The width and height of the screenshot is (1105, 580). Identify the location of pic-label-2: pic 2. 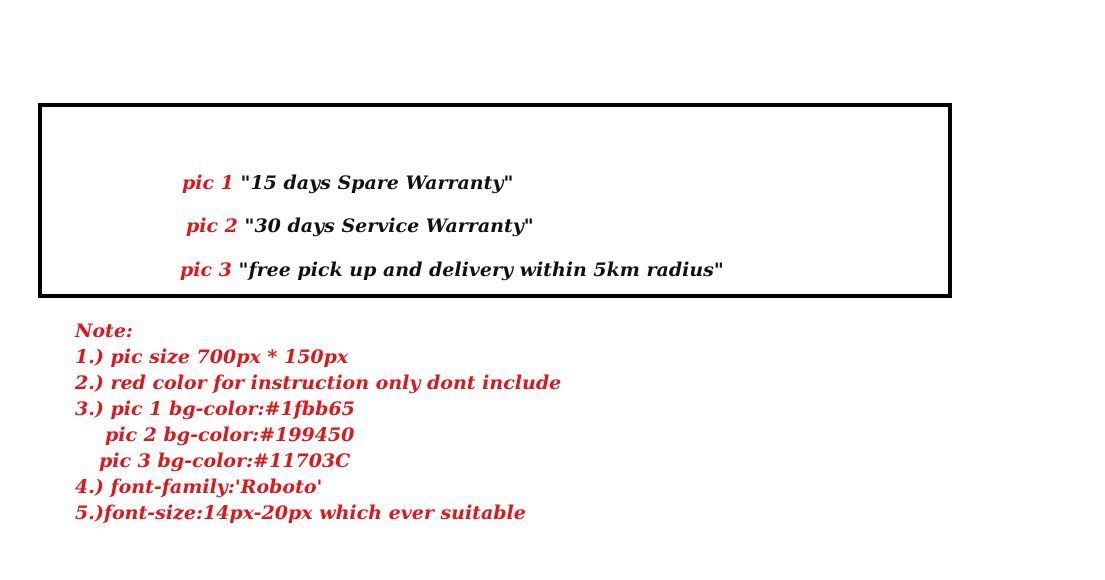
(212, 226).